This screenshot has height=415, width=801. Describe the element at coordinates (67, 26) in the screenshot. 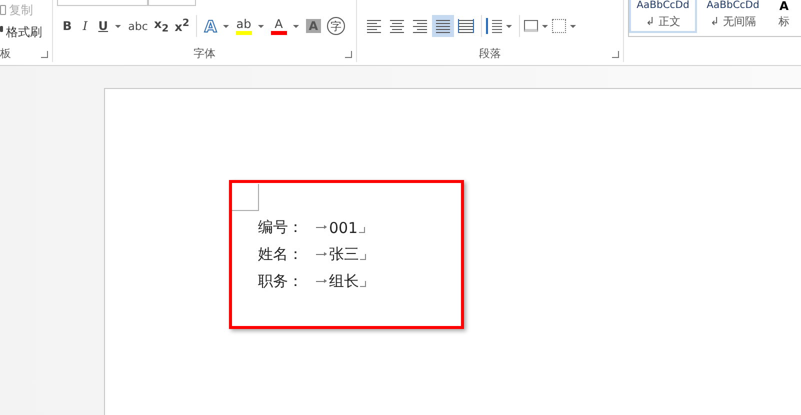

I see `bold-button: B` at that location.